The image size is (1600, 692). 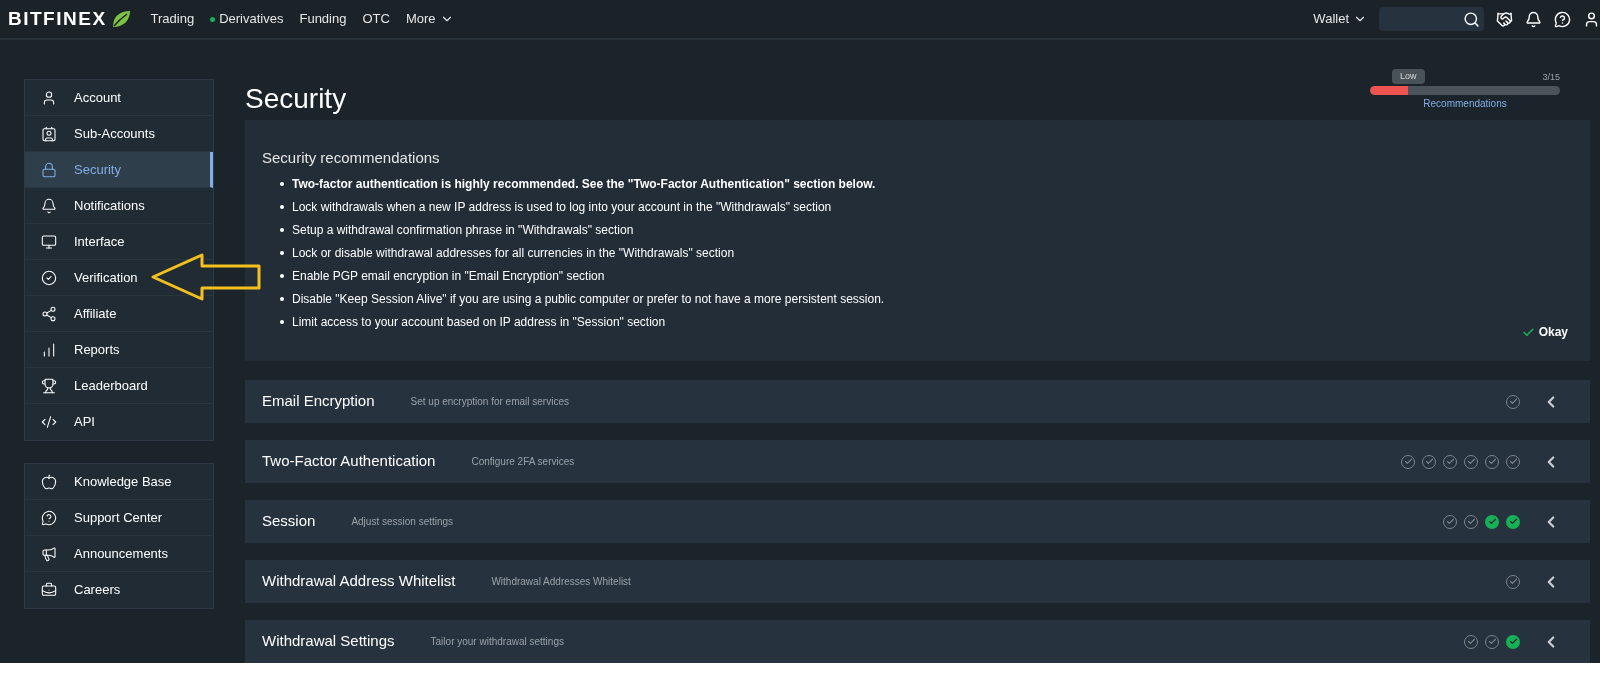 What do you see at coordinates (917, 461) in the screenshot?
I see `settings-section: Two-Factor Authentication Configure 2FA services` at bounding box center [917, 461].